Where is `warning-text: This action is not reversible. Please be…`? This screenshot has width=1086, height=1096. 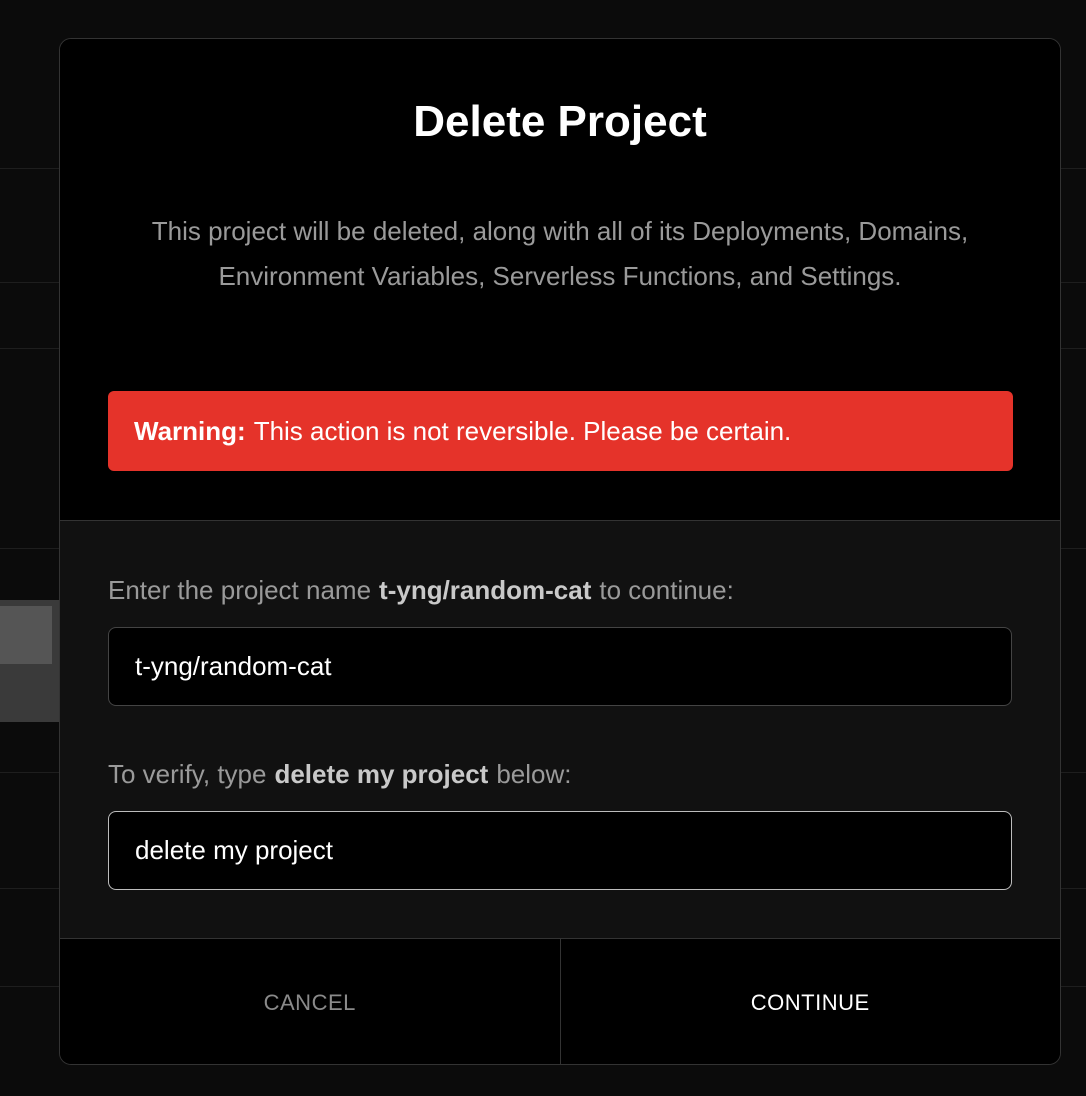 warning-text: This action is not reversible. Please be… is located at coordinates (522, 430).